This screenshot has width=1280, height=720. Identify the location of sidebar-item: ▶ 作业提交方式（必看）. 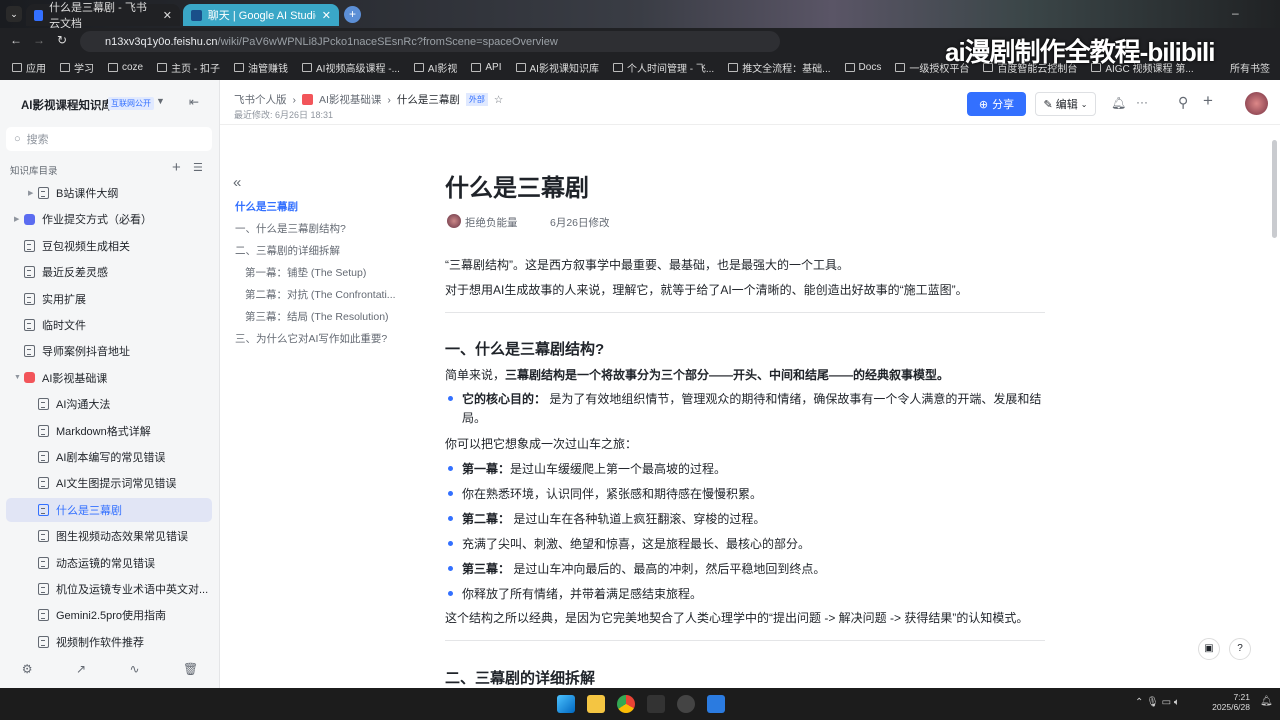
(109, 219).